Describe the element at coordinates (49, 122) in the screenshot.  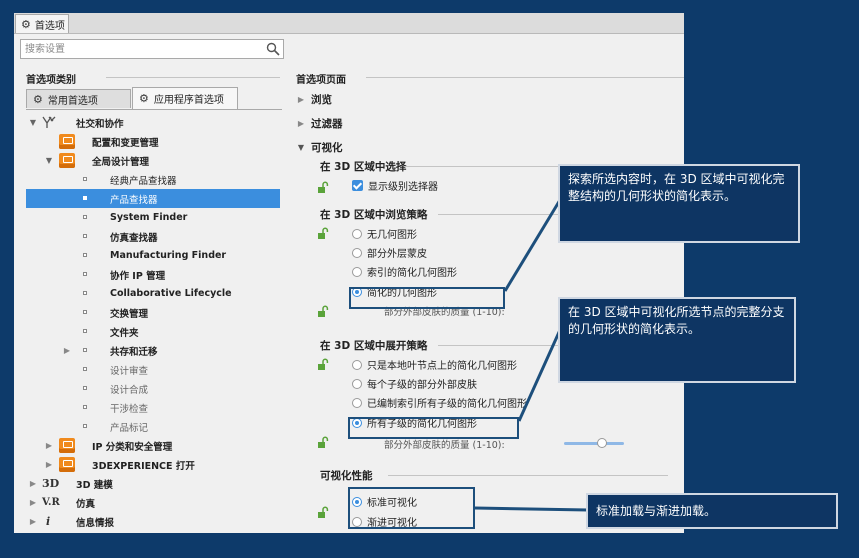
I see `social-collaboration-icon` at that location.